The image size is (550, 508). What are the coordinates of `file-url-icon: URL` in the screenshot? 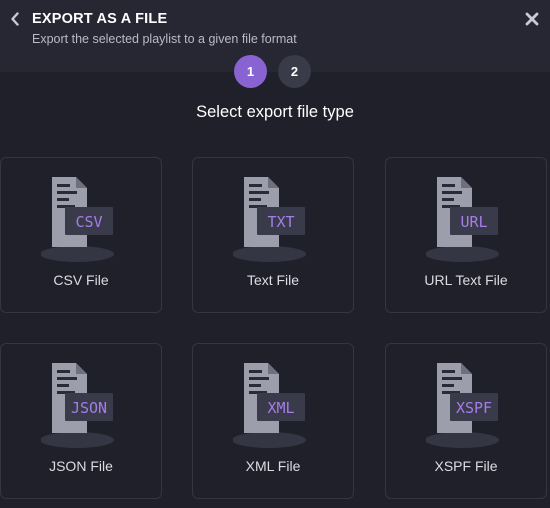 It's located at (462, 219).